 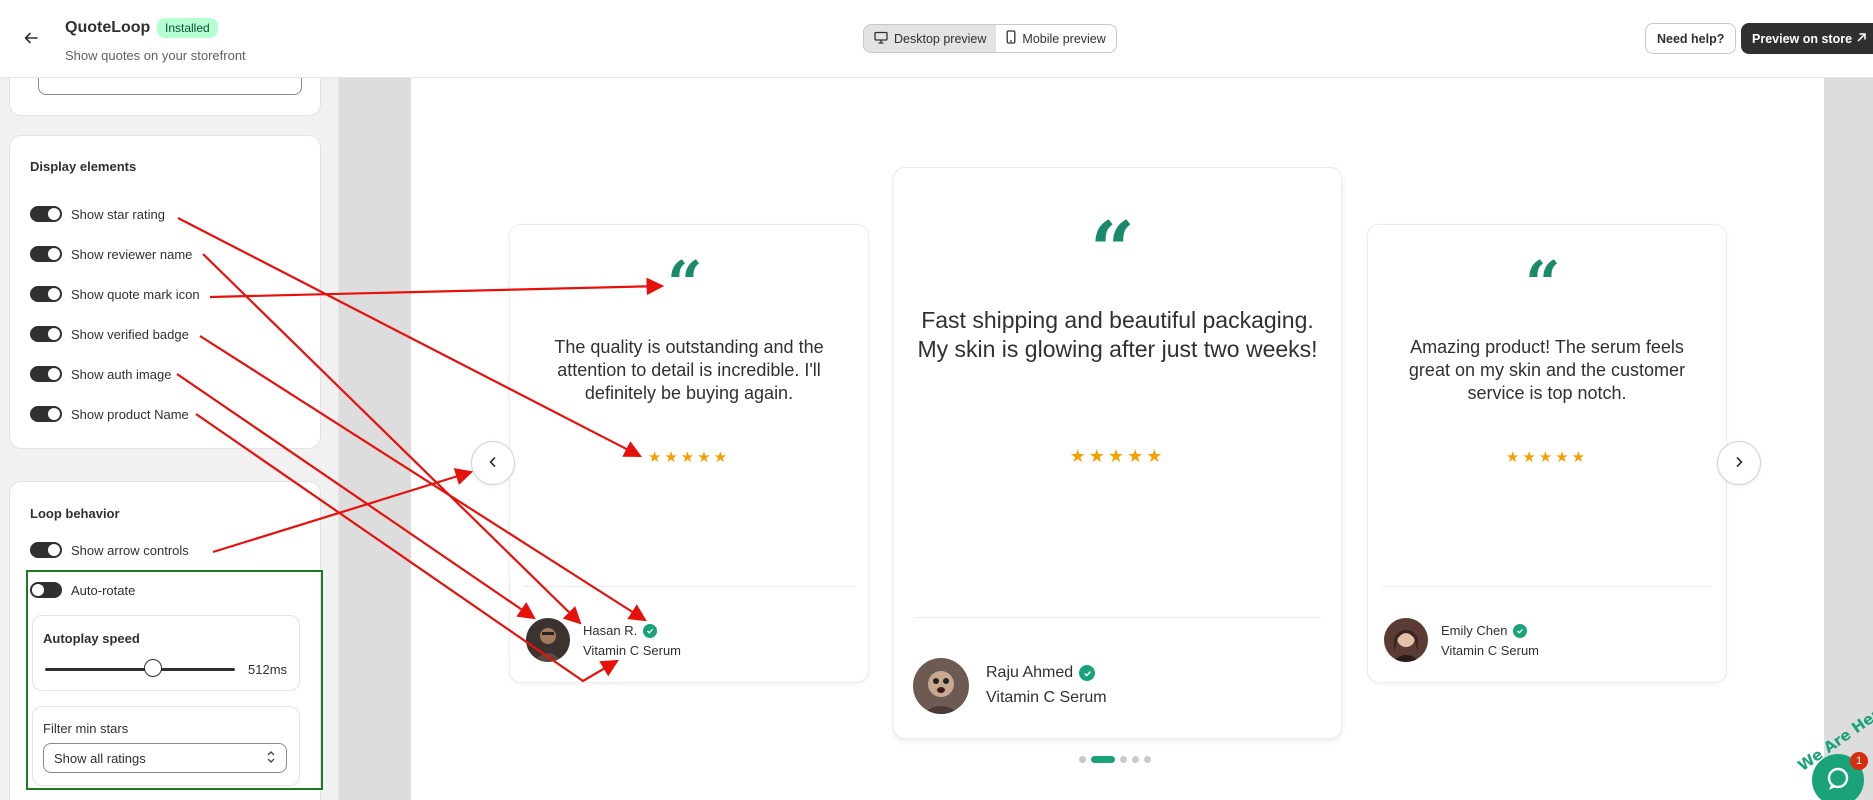 What do you see at coordinates (118, 214) in the screenshot?
I see `toggle-label: Show star rating` at bounding box center [118, 214].